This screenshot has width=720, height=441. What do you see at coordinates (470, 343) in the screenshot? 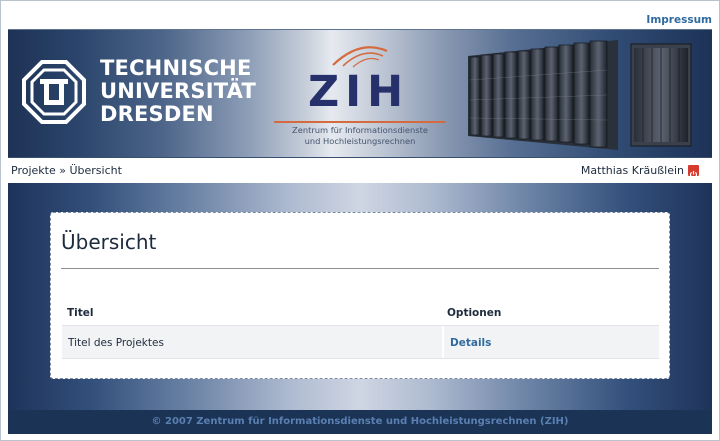
I see `details-link: Details` at bounding box center [470, 343].